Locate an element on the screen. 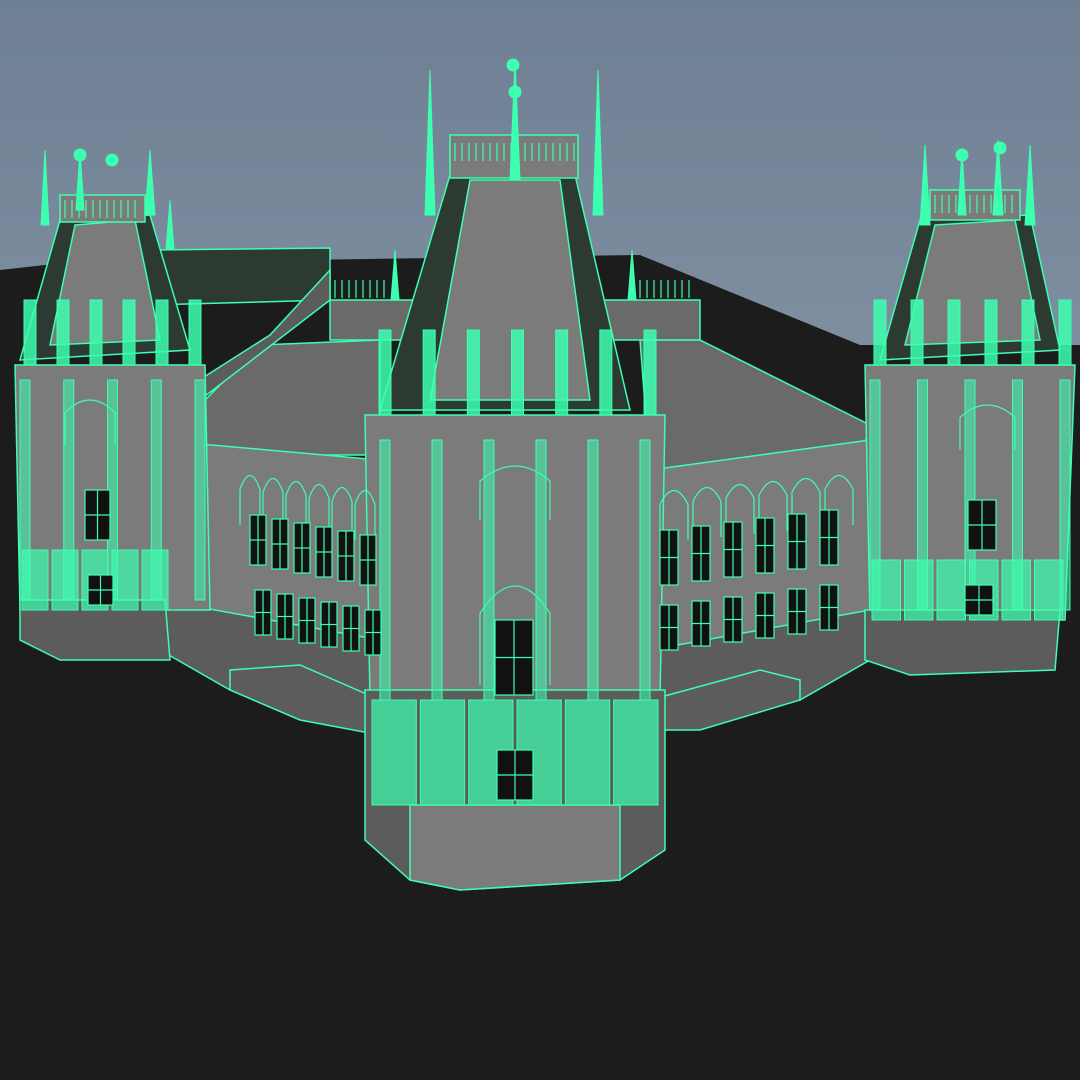 The width and height of the screenshot is (1080, 1080). central-tower-base-front is located at coordinates (515, 847).